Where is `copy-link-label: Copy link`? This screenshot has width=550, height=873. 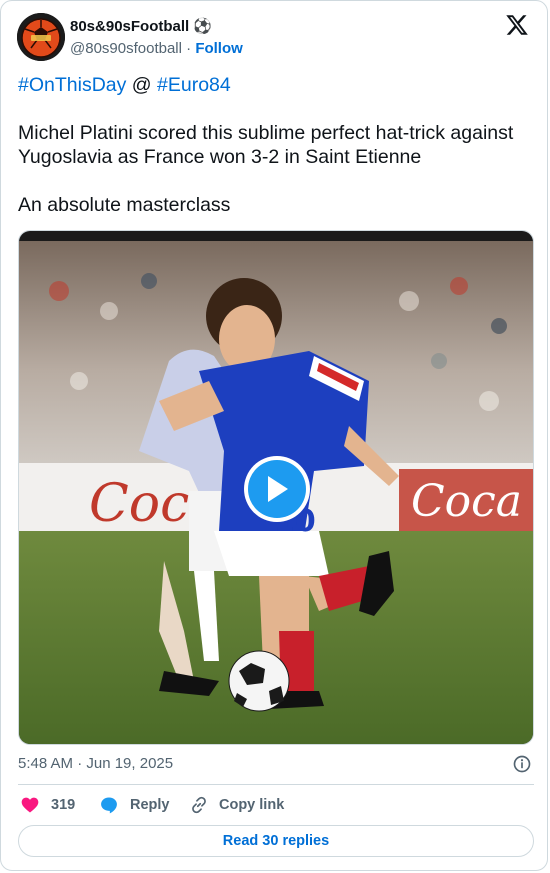 copy-link-label: Copy link is located at coordinates (252, 805).